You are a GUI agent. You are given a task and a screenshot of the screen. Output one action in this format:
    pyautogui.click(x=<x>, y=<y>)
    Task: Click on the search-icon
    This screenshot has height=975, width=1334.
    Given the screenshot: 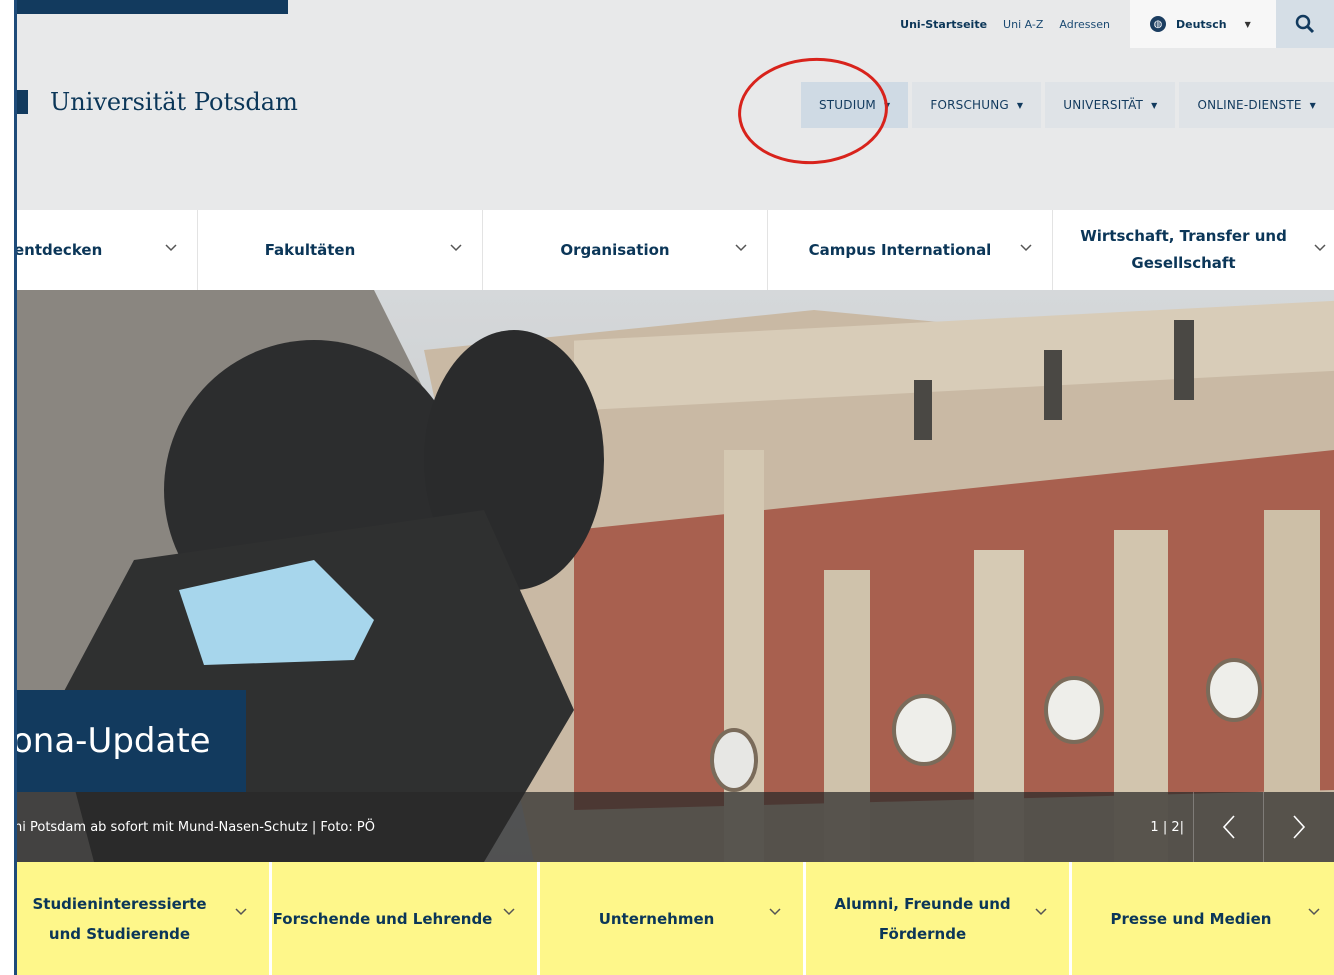 What is the action you would take?
    pyautogui.click(x=1305, y=24)
    